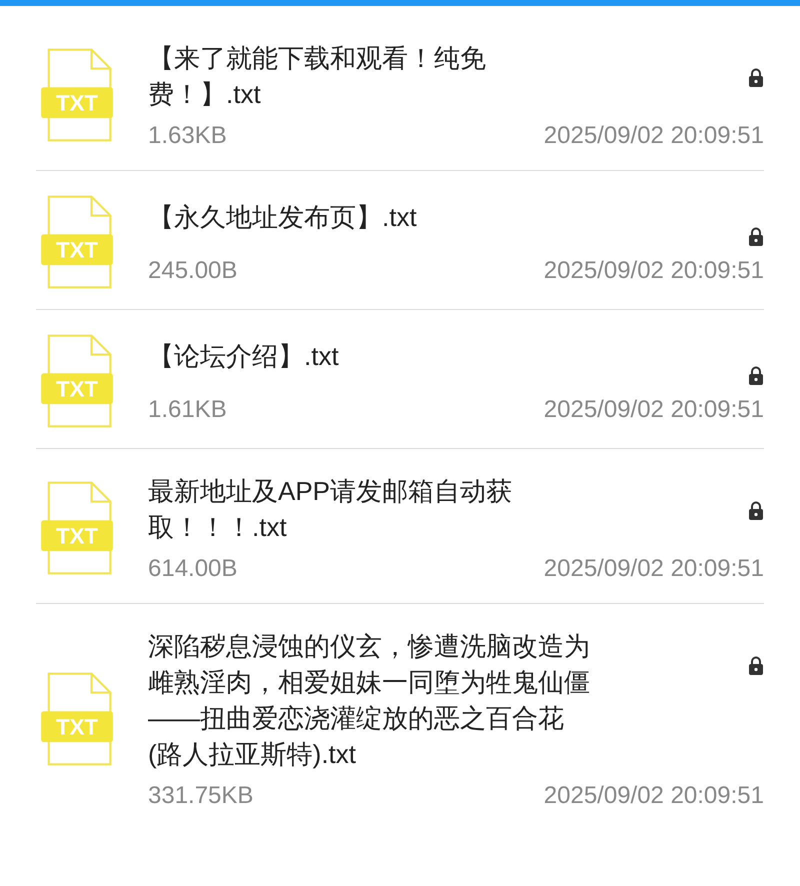 This screenshot has height=886, width=800. Describe the element at coordinates (282, 217) in the screenshot. I see `file-name: 【永久地址发布页】.txt` at that location.